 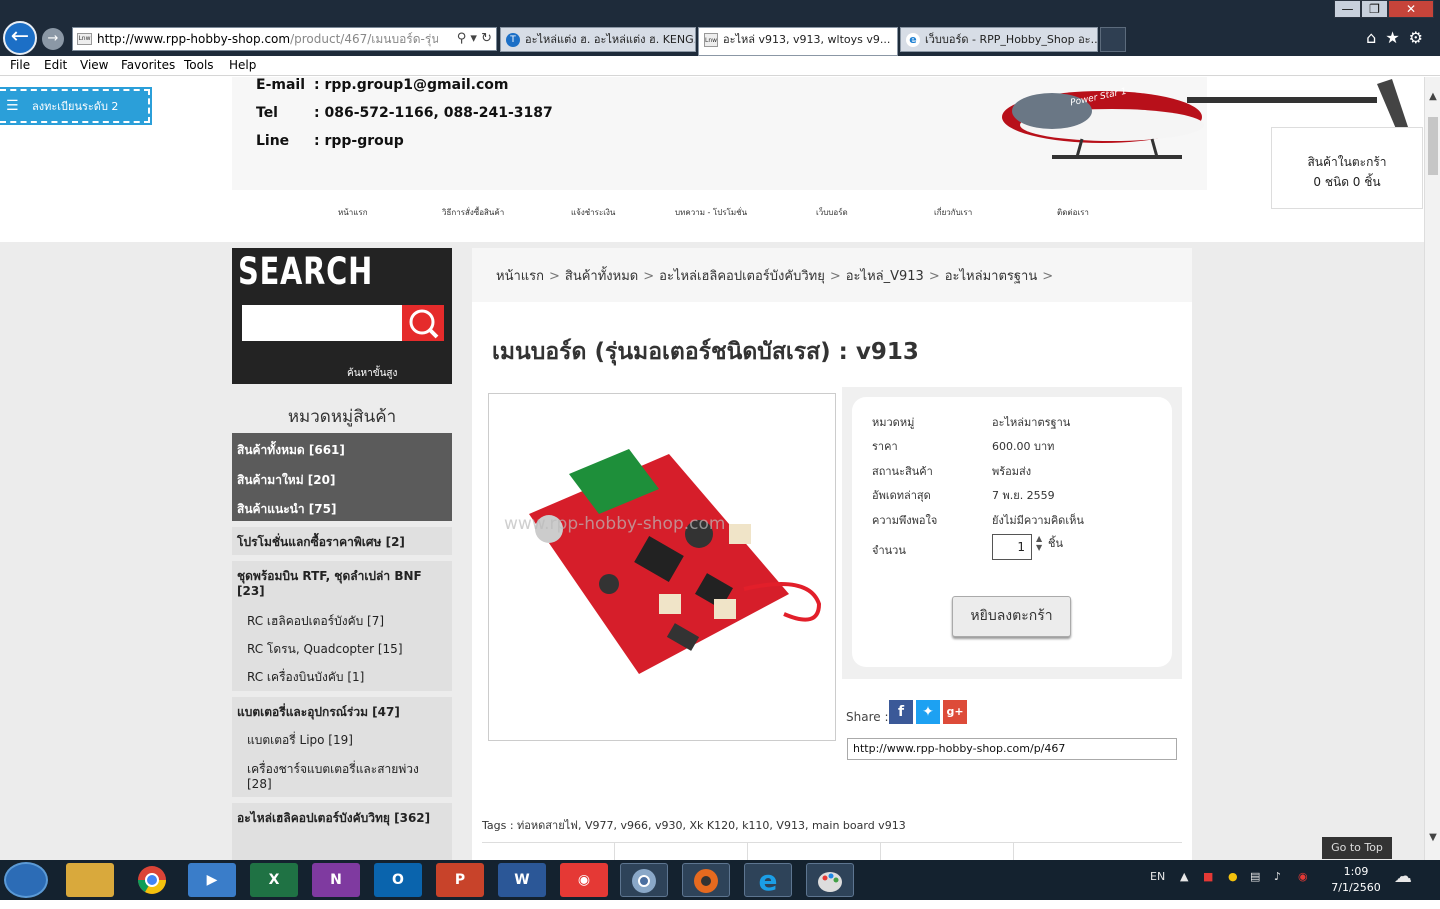 What do you see at coordinates (94, 65) in the screenshot?
I see `menu-view: View` at bounding box center [94, 65].